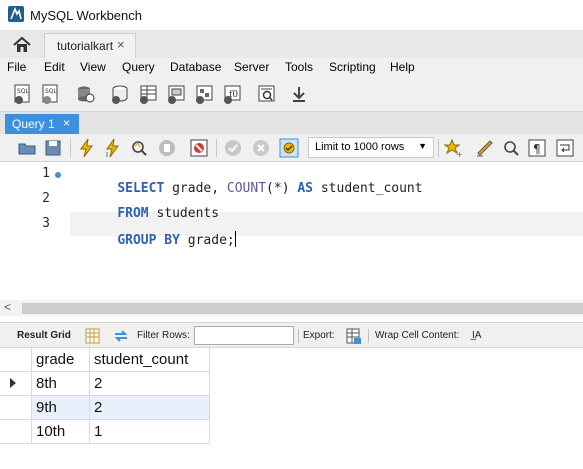 This screenshot has height=469, width=583. I want to click on svg-text: I, so click(107, 155).